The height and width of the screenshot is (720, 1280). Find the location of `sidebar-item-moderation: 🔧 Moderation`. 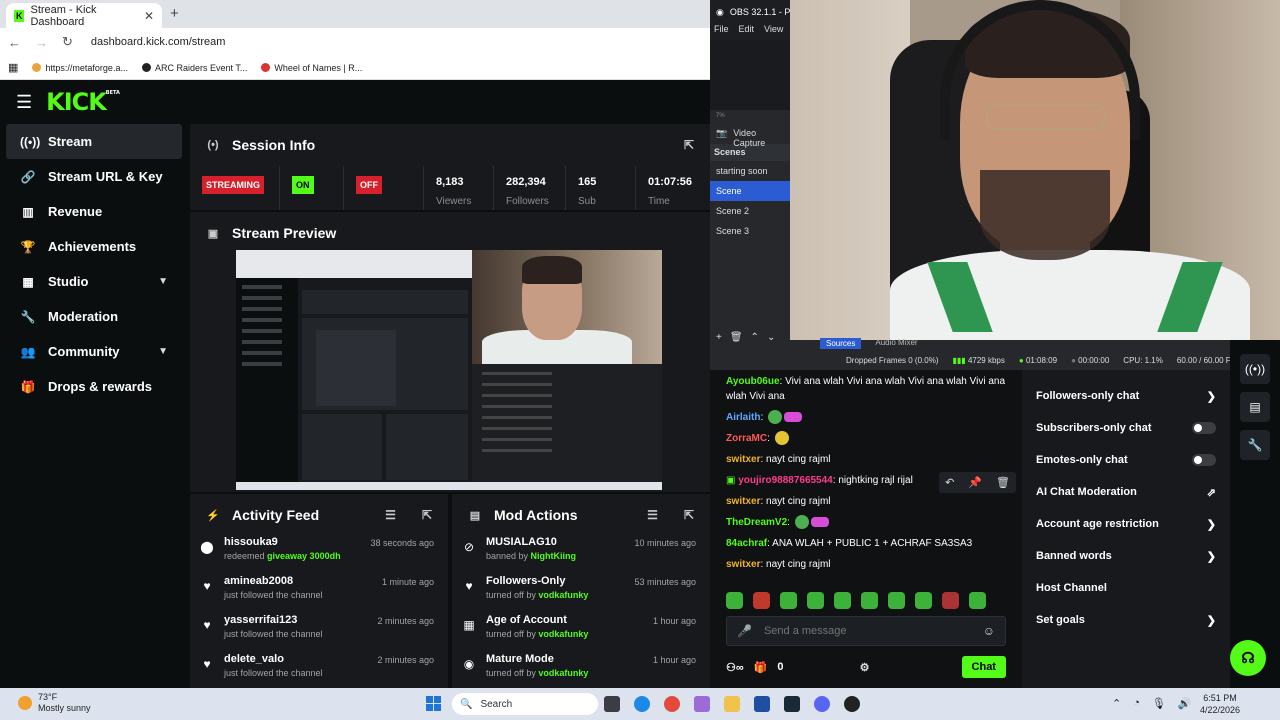

sidebar-item-moderation: 🔧 Moderation is located at coordinates (94, 316).